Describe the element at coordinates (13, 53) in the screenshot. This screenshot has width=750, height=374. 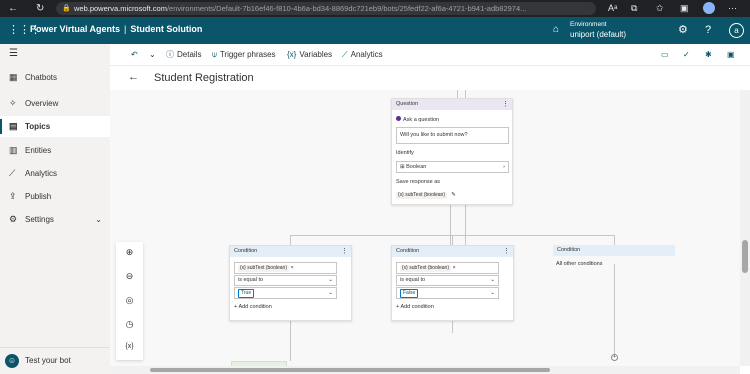
I see `hamburger-menu-icon: ☰` at that location.